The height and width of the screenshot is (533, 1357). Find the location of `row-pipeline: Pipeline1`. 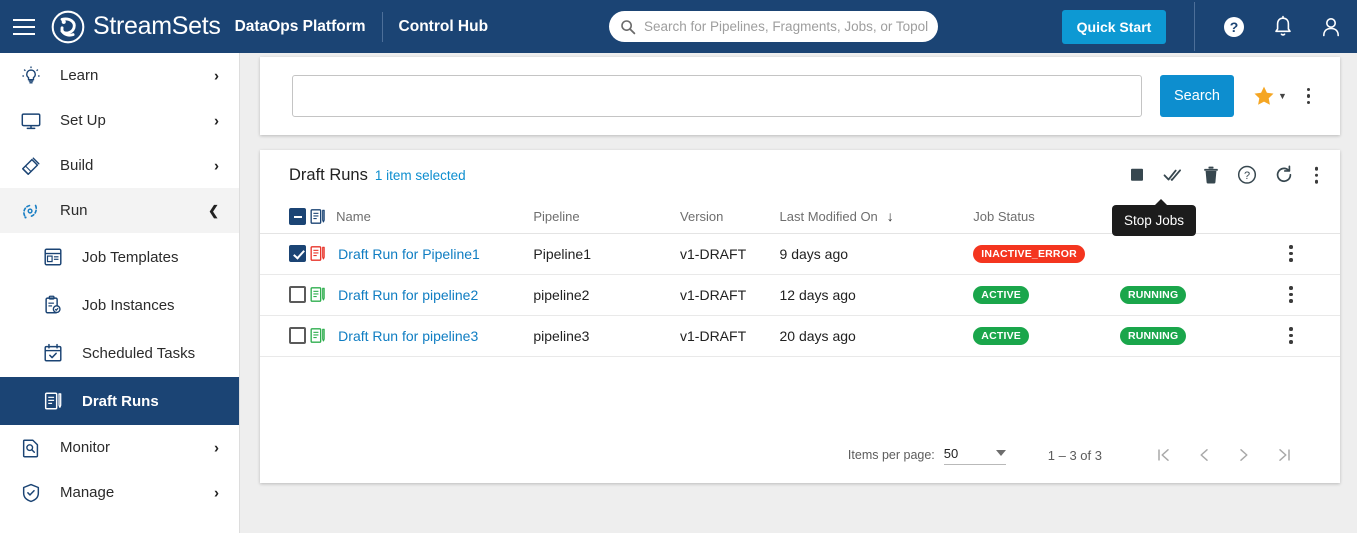

row-pipeline: Pipeline1 is located at coordinates (607, 254).